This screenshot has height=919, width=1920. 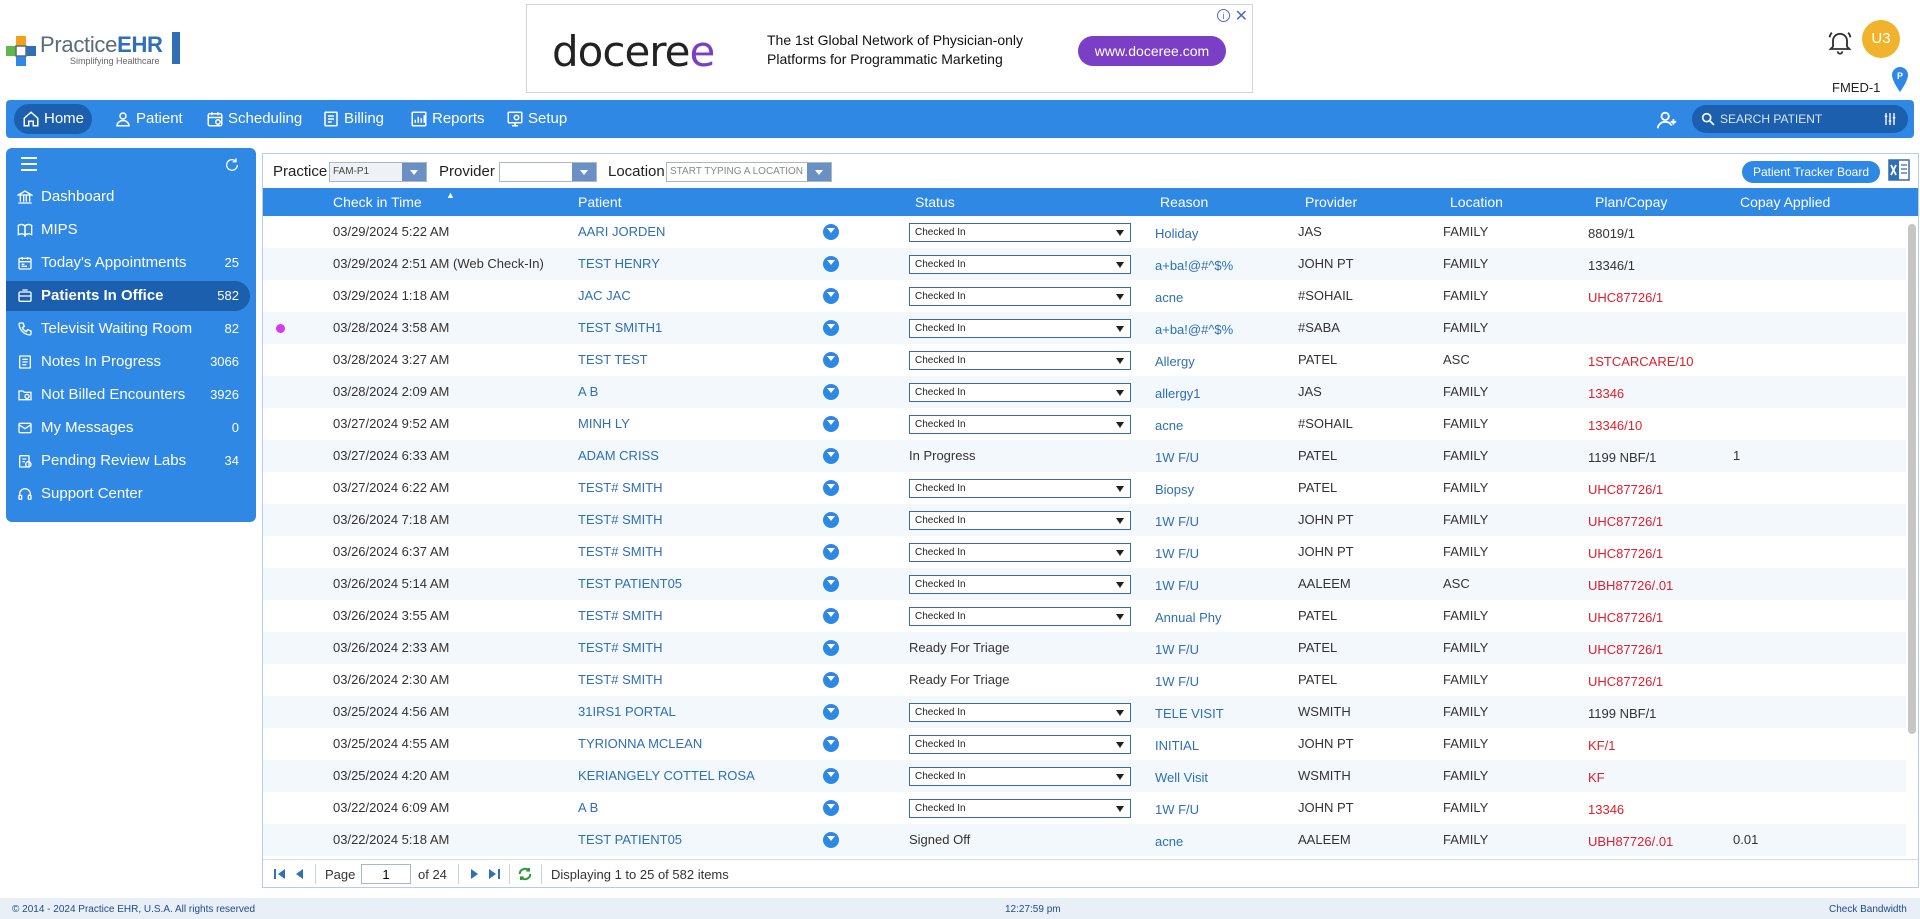 I want to click on column-header-provider: Provider, so click(x=1331, y=202).